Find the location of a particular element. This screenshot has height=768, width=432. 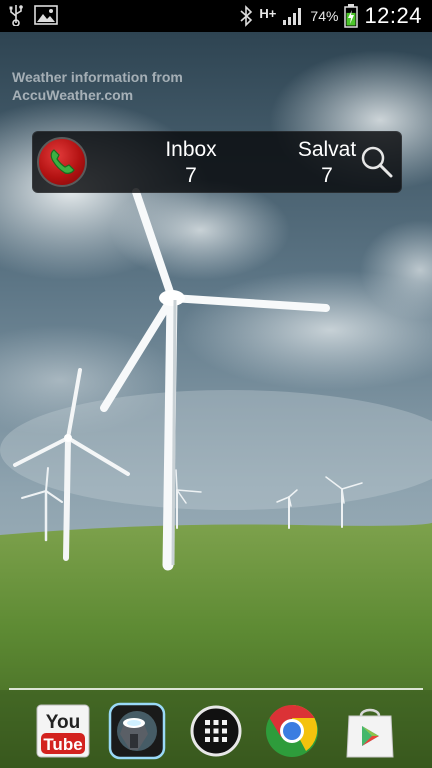

usb-icon is located at coordinates (16, 15).